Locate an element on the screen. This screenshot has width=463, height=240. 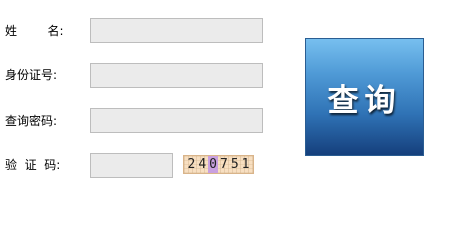
captcha-char: 4 is located at coordinates (202, 164).